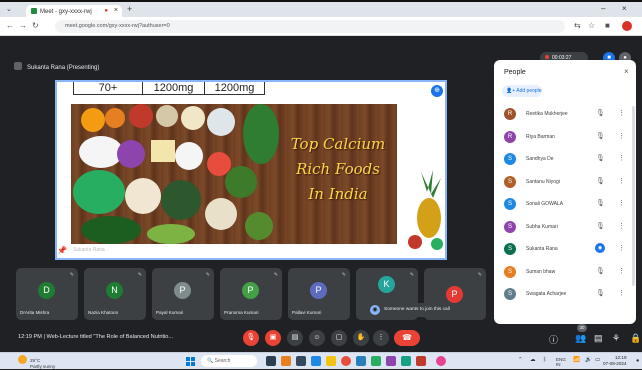 The height and width of the screenshot is (370, 642). Describe the element at coordinates (568, 230) in the screenshot. I see `participant-row: S Subha Kumari 🎙 ⋮` at that location.